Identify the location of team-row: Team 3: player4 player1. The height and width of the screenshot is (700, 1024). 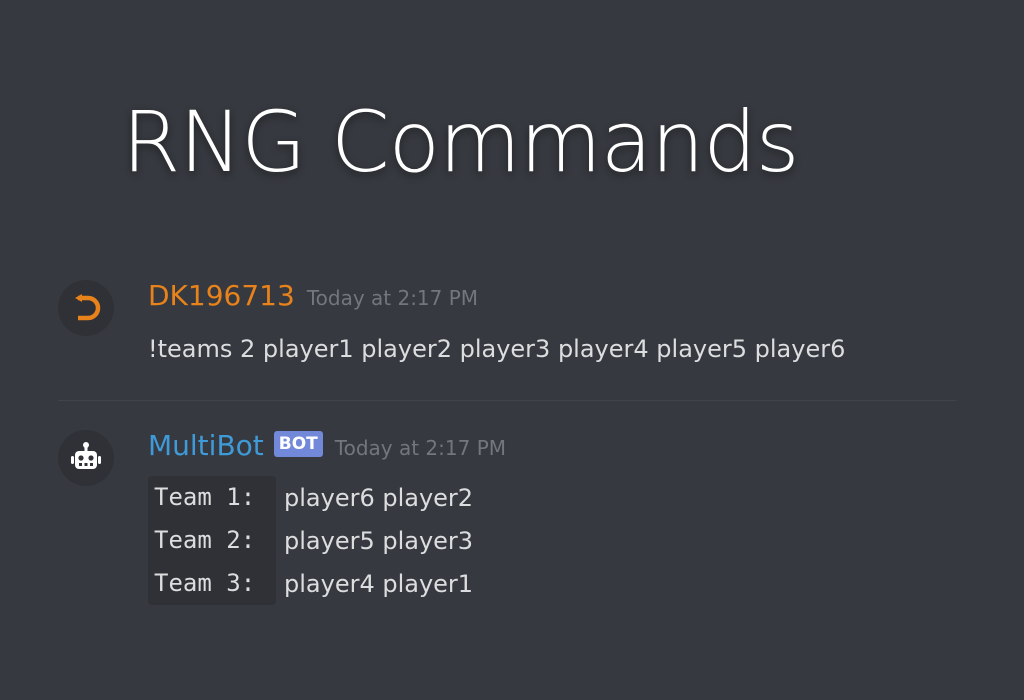
(310, 583).